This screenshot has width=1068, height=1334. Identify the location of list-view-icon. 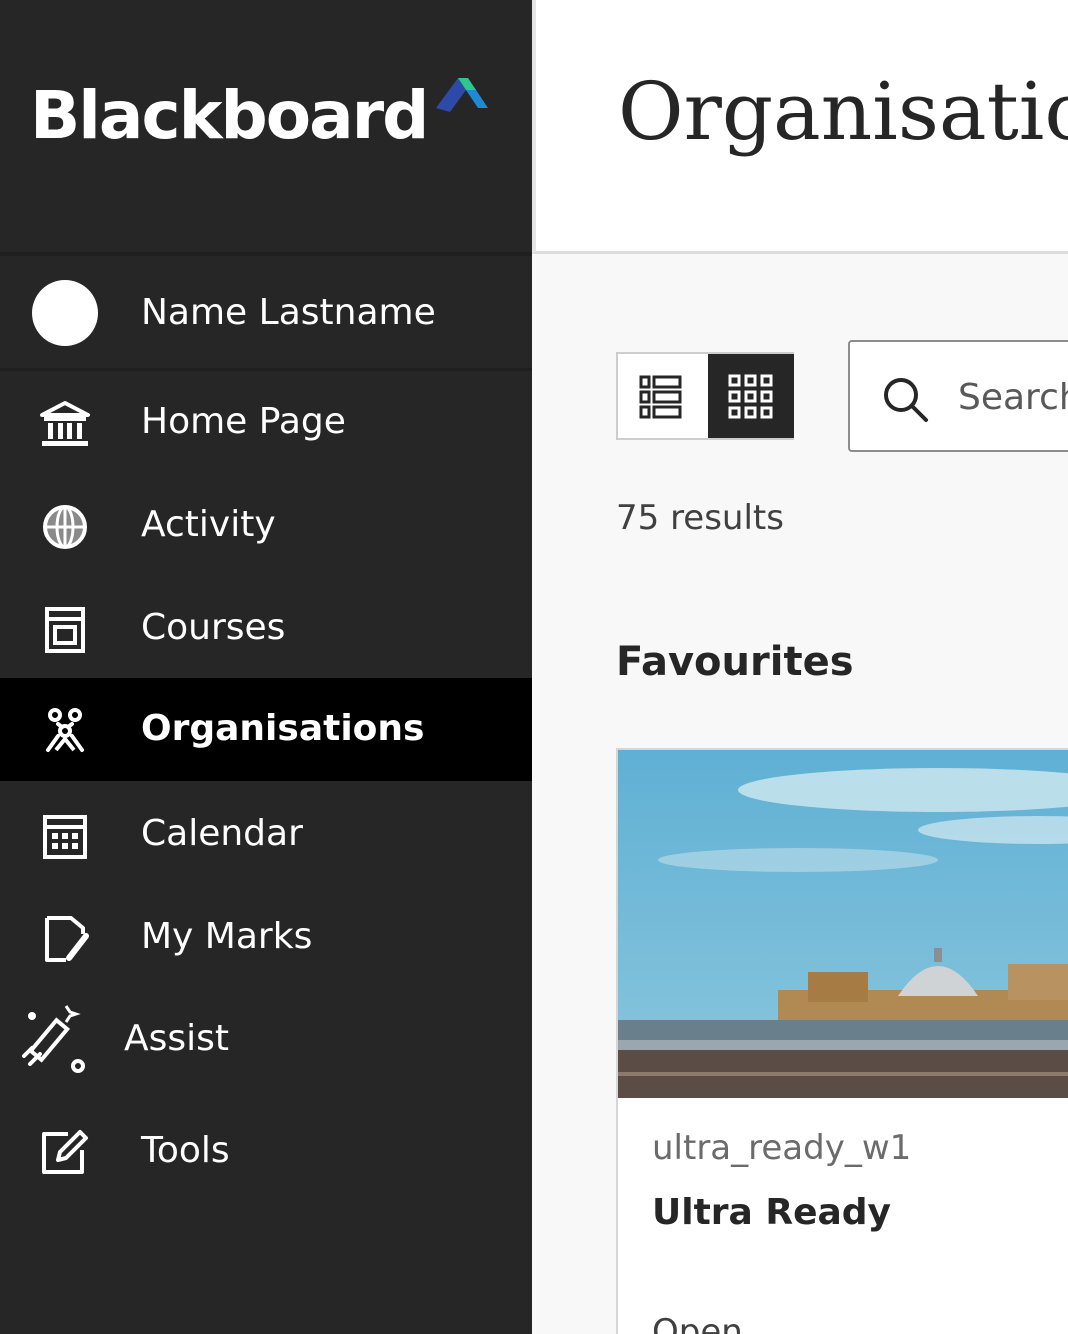
(660, 397).